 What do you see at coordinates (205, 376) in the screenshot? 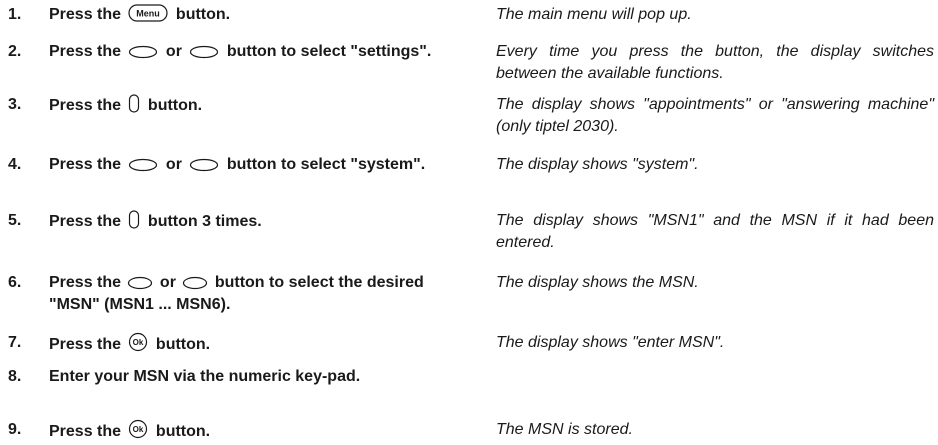
I see `step-instruction: Enter your MSN via the numeric key-pad.` at bounding box center [205, 376].